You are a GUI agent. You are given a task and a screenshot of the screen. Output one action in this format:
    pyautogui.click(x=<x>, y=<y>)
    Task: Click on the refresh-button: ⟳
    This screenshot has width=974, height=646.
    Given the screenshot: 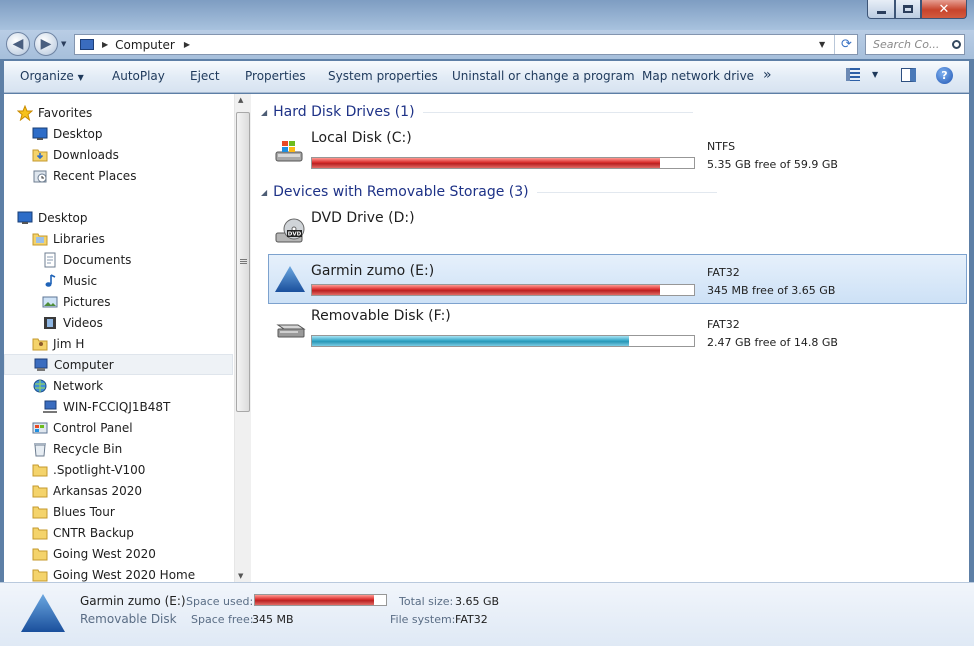 What is the action you would take?
    pyautogui.click(x=846, y=44)
    